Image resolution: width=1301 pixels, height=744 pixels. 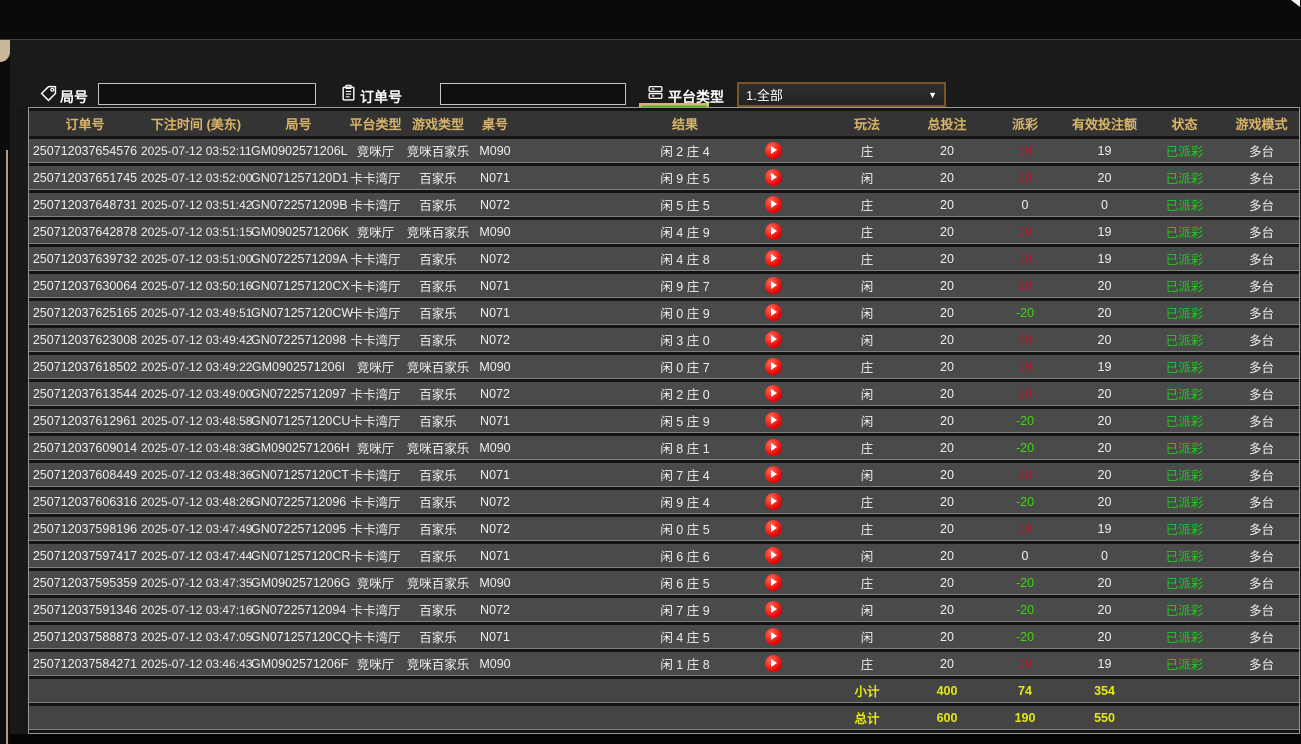 What do you see at coordinates (207, 94) in the screenshot?
I see `round-input` at bounding box center [207, 94].